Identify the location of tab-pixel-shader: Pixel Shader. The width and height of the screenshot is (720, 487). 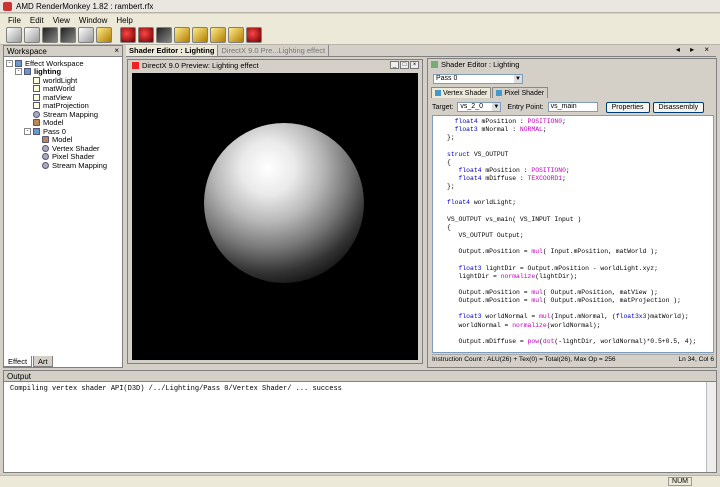
(520, 92).